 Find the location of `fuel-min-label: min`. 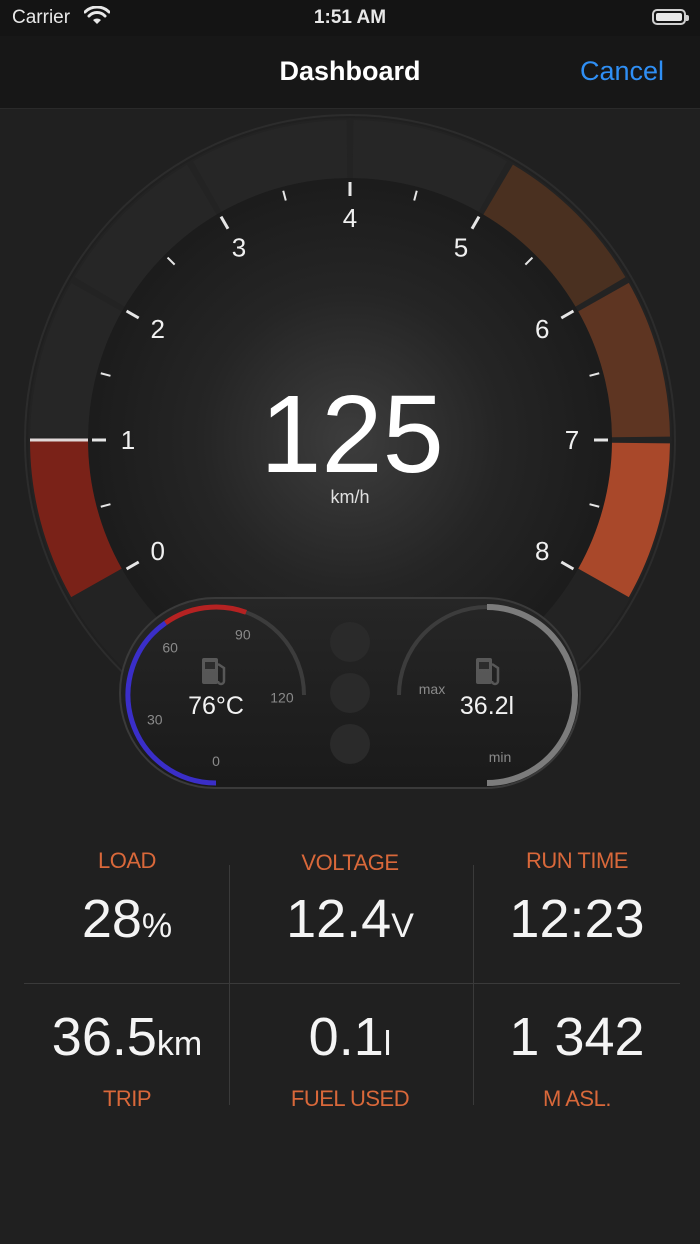

fuel-min-label: min is located at coordinates (500, 757).